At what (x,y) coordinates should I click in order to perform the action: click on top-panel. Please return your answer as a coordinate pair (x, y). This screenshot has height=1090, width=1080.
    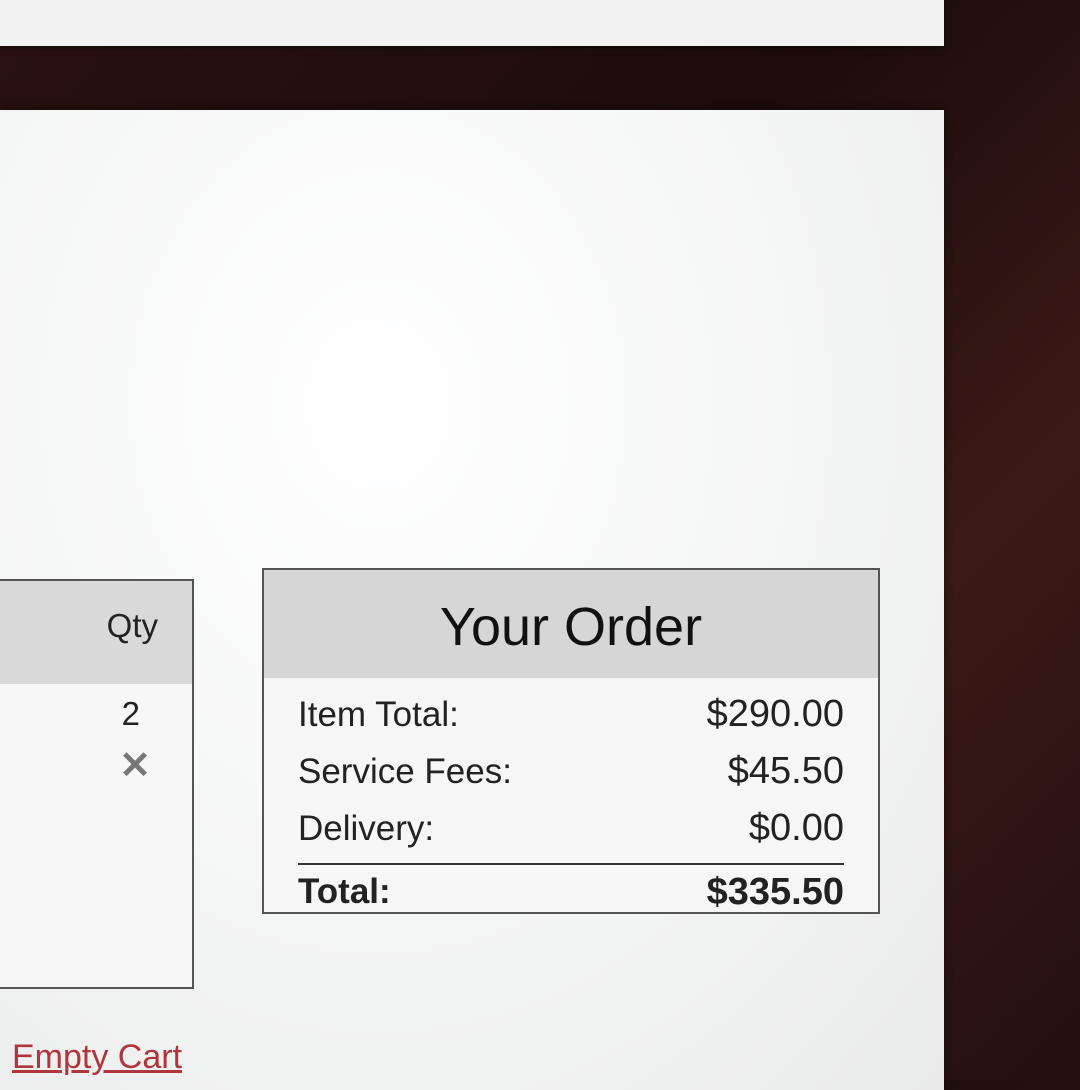
    Looking at the image, I should click on (472, 23).